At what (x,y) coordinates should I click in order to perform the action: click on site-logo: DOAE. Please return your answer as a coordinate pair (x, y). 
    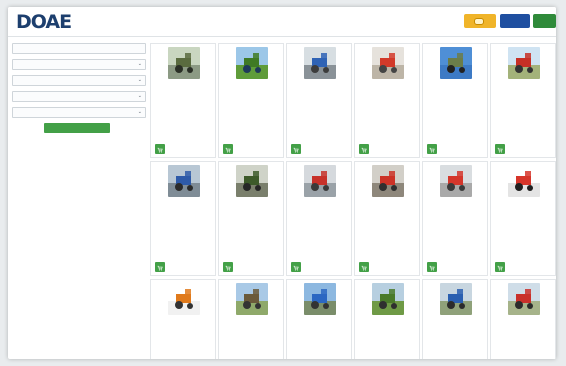
    Looking at the image, I should click on (44, 22).